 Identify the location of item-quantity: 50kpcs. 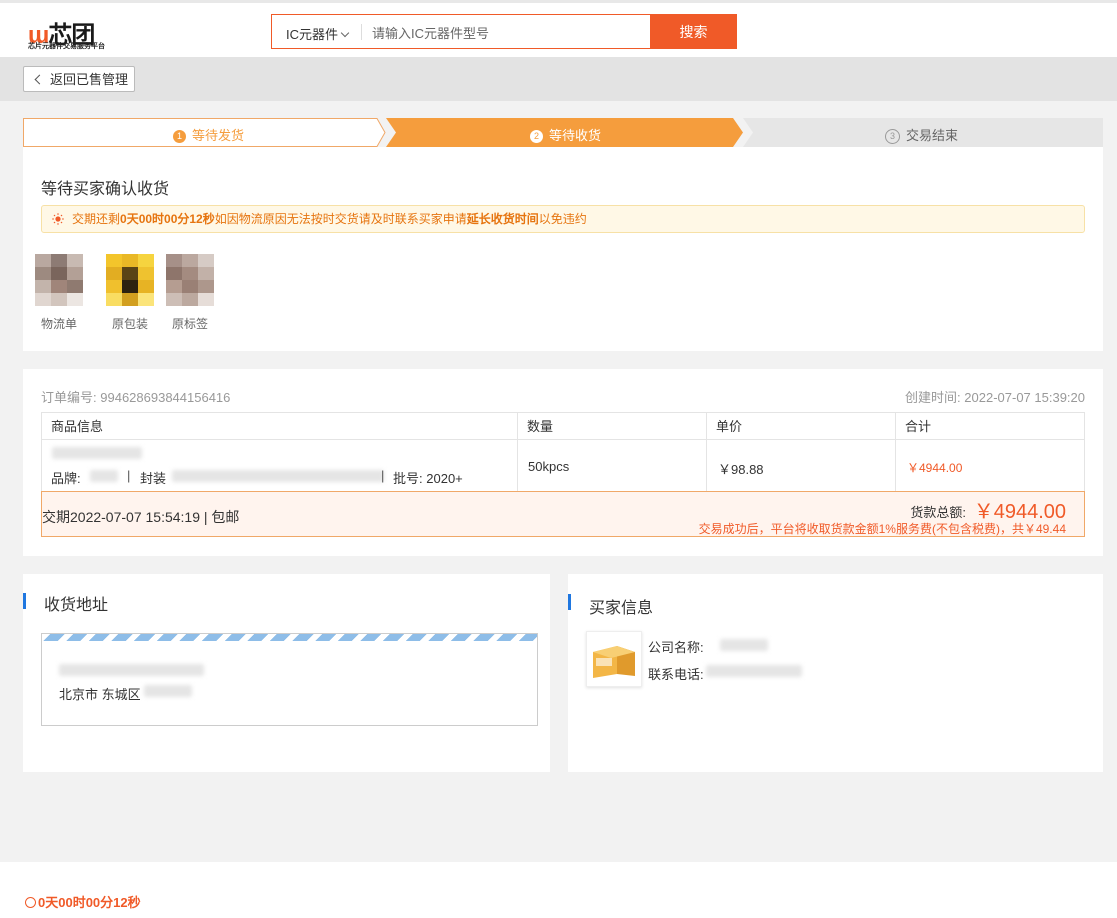
(549, 466).